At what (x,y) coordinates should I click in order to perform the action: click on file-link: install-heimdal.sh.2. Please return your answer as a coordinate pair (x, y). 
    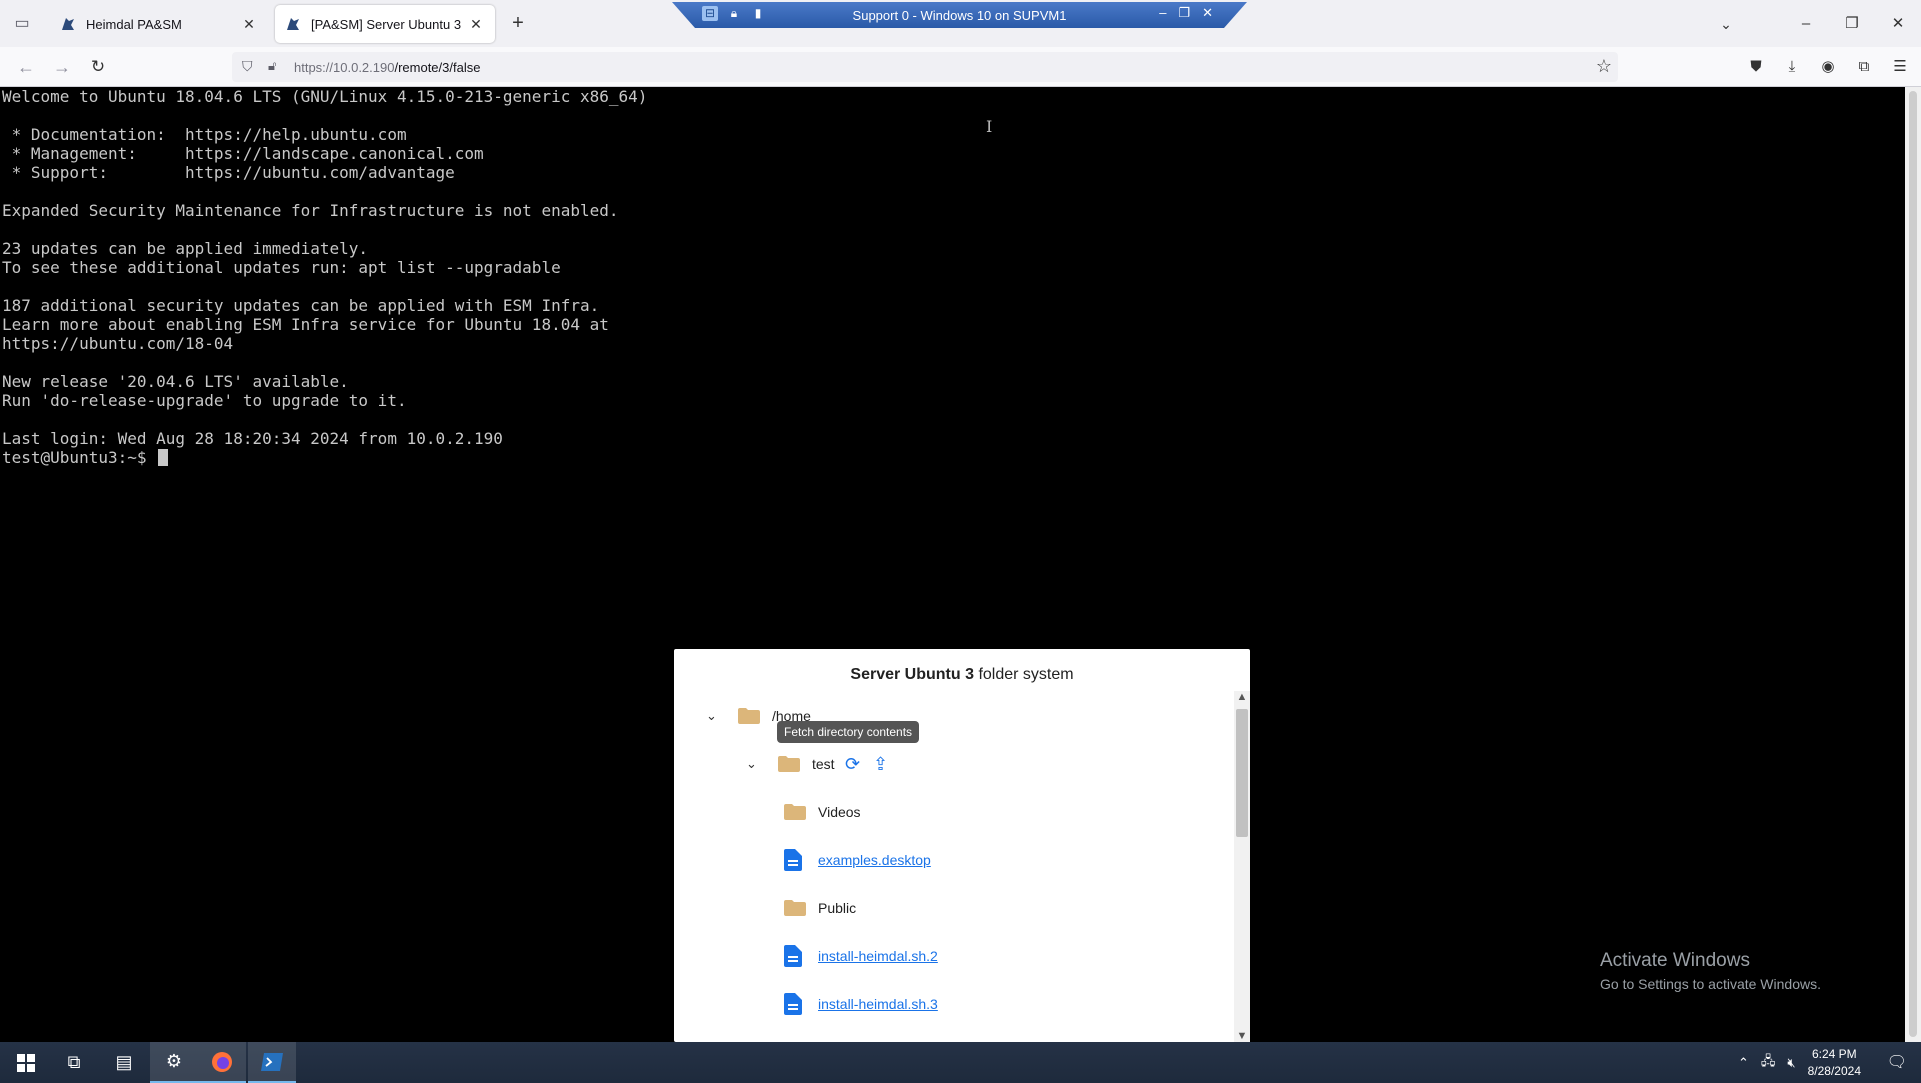
    Looking at the image, I should click on (878, 956).